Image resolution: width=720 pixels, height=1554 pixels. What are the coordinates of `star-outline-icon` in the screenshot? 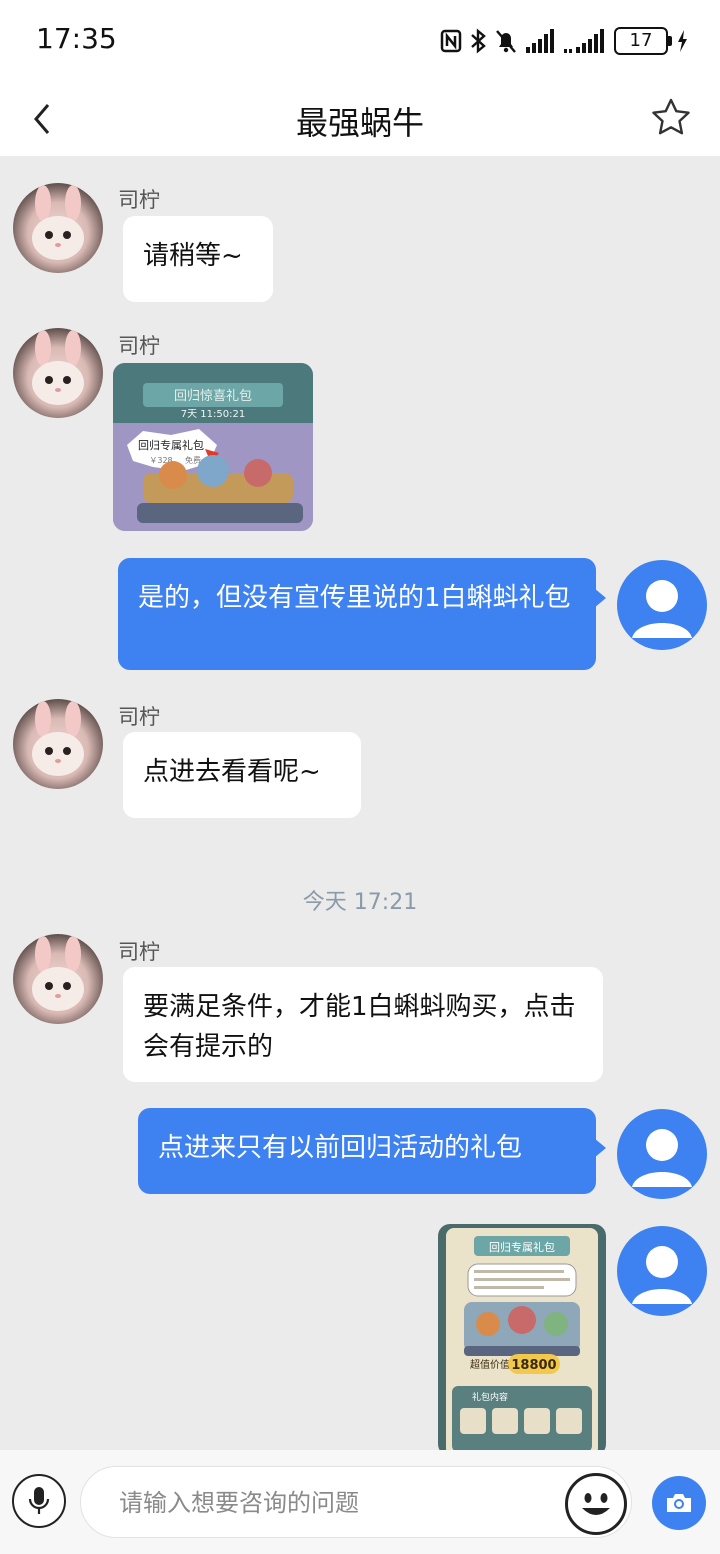 It's located at (671, 116).